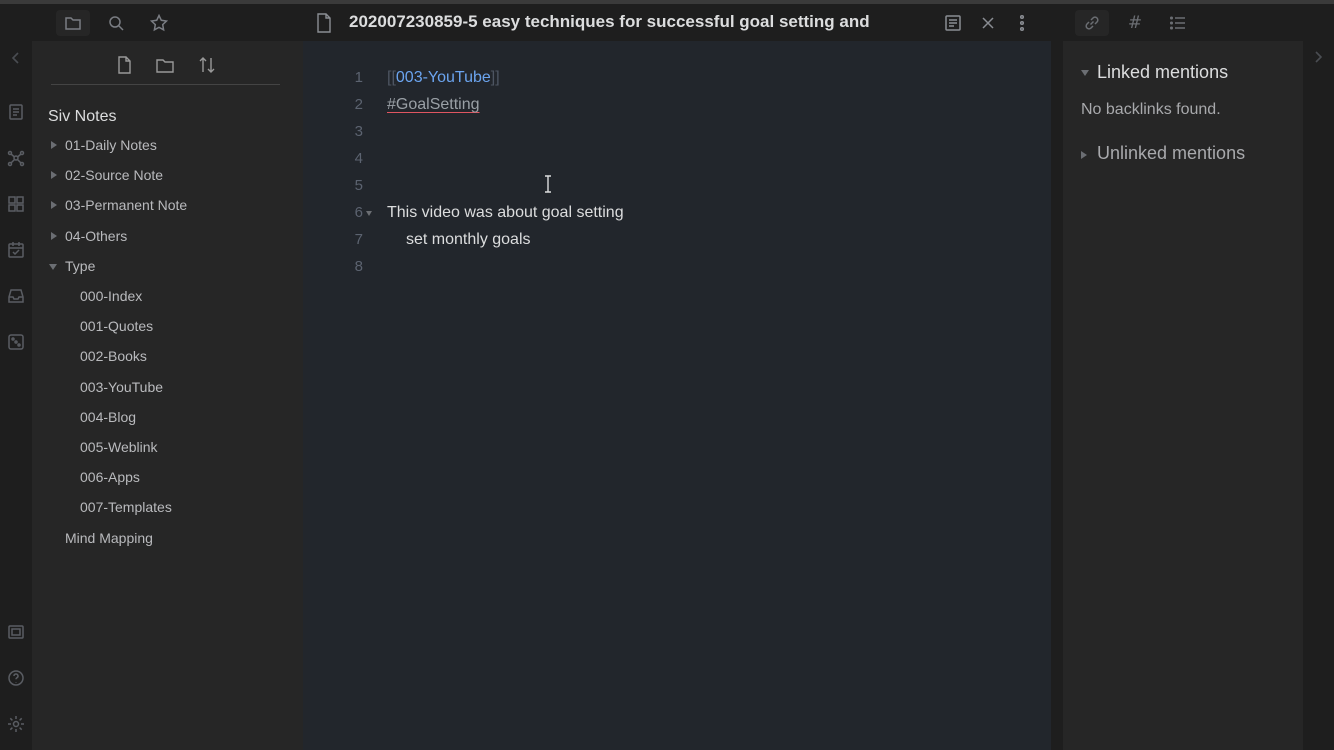 The width and height of the screenshot is (1334, 750). What do you see at coordinates (16, 112) in the screenshot?
I see `open-quick-switcher-icon` at bounding box center [16, 112].